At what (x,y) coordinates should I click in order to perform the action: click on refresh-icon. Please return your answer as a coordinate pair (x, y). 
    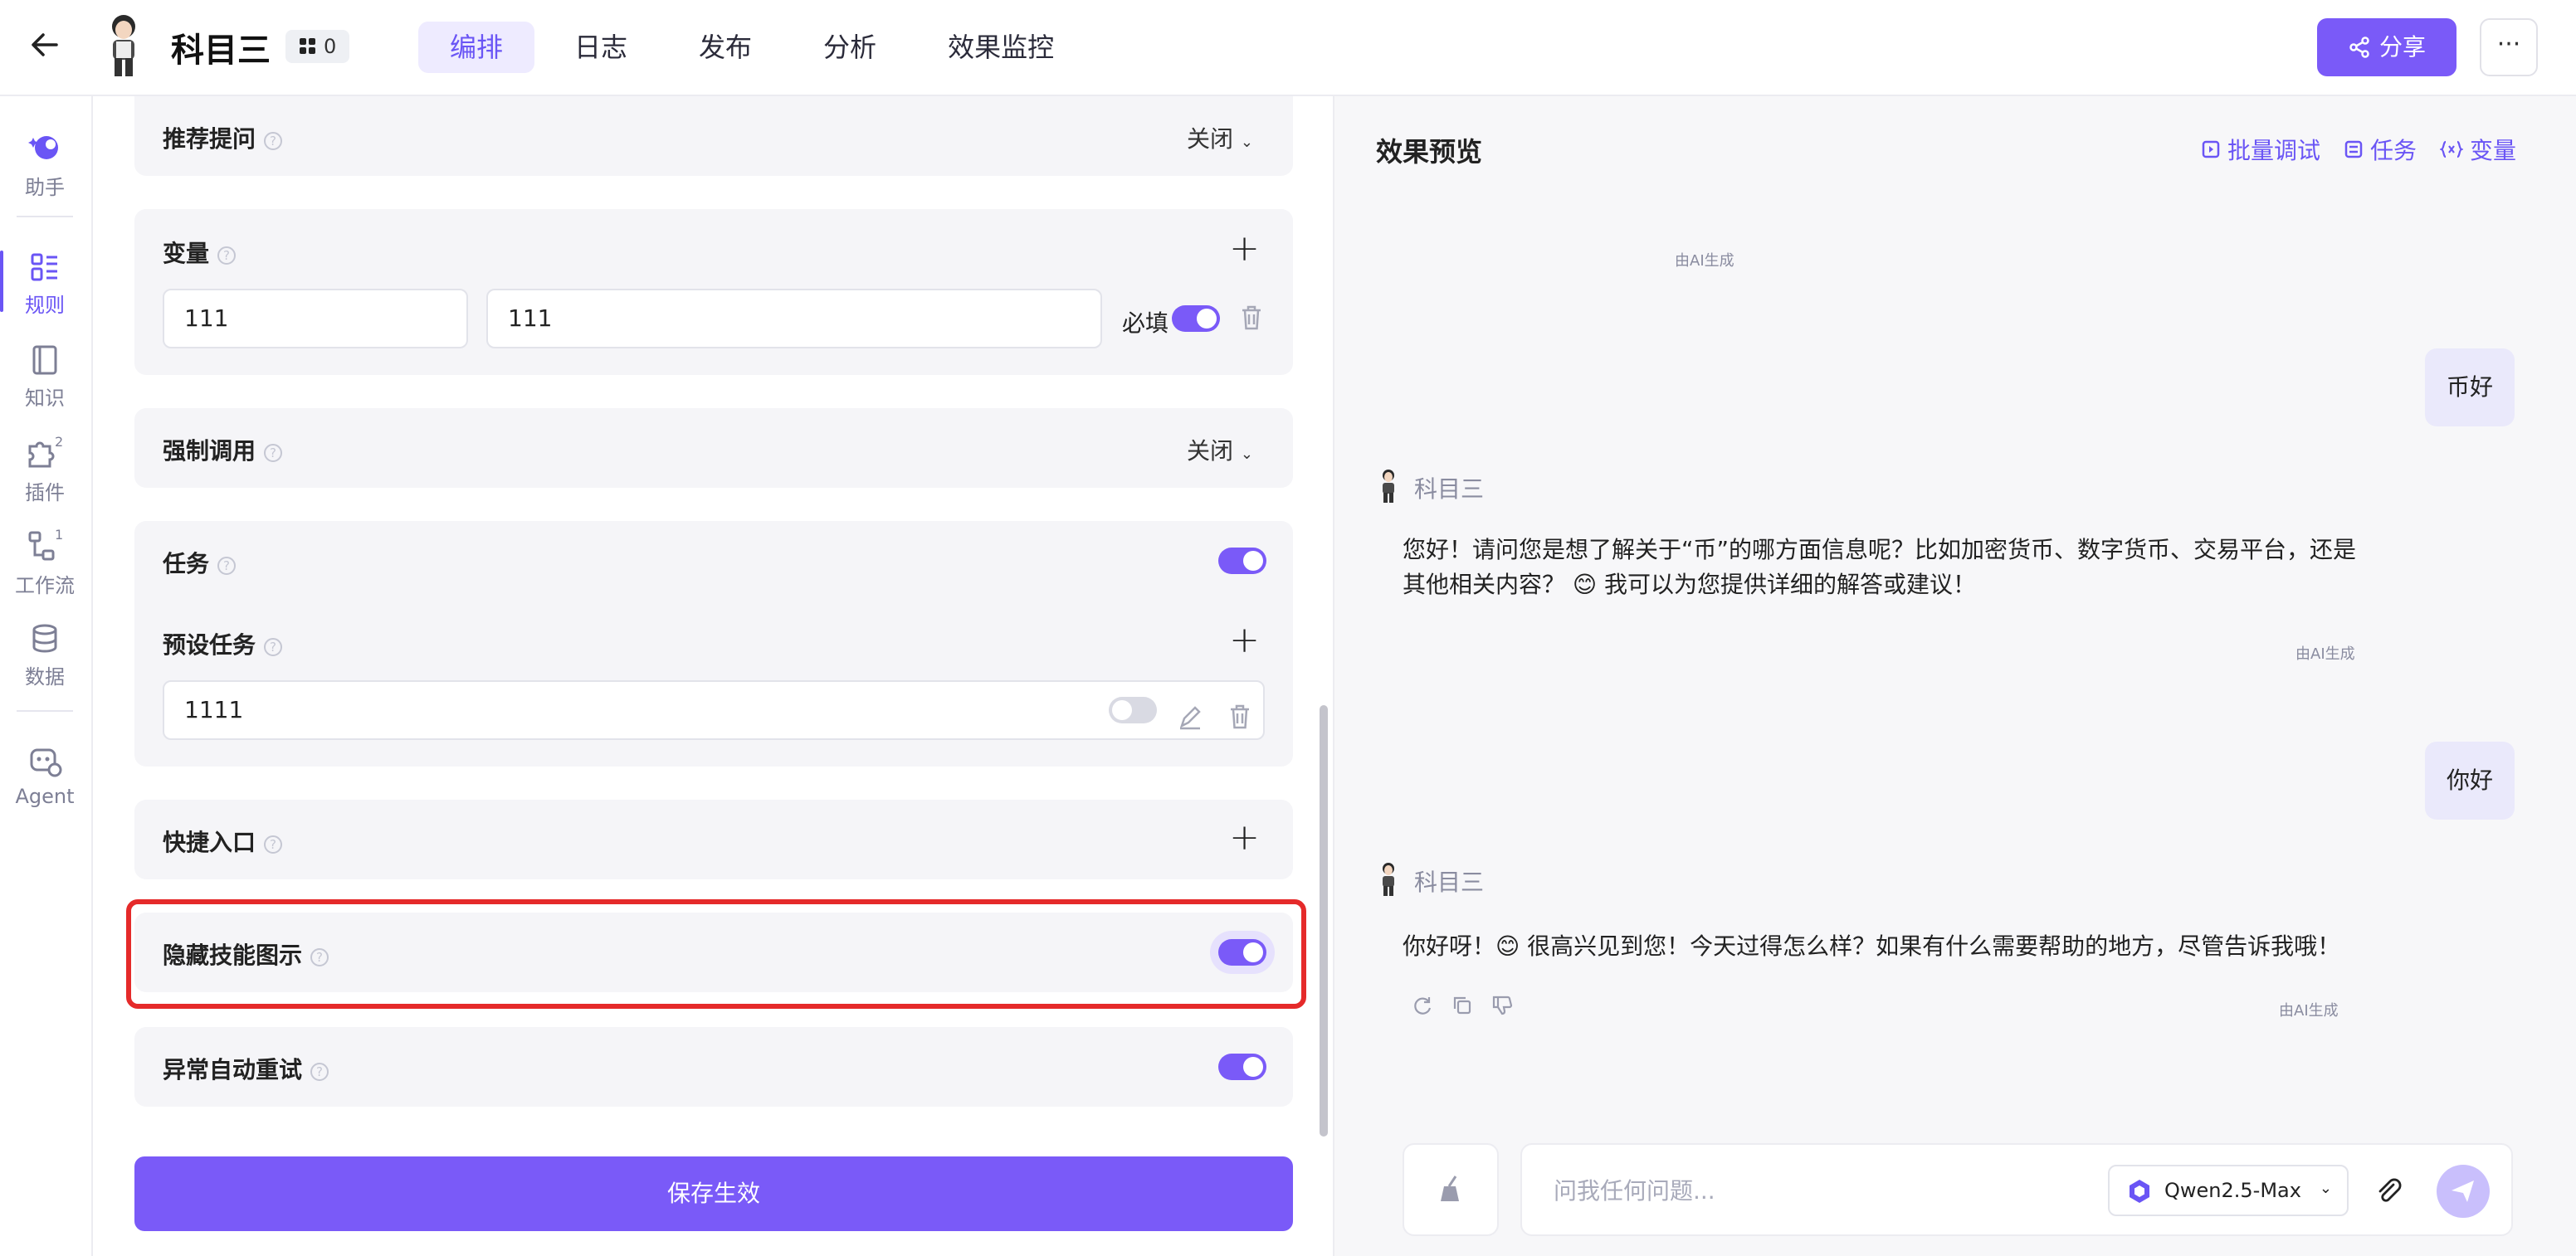
    Looking at the image, I should click on (1422, 1005).